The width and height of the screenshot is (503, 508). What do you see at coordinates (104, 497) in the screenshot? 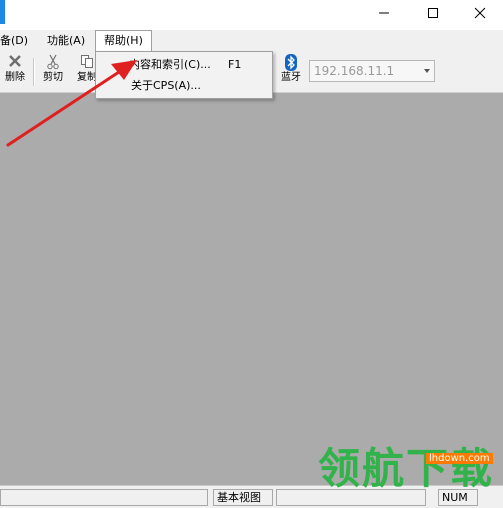
I see `status-panel-main` at bounding box center [104, 497].